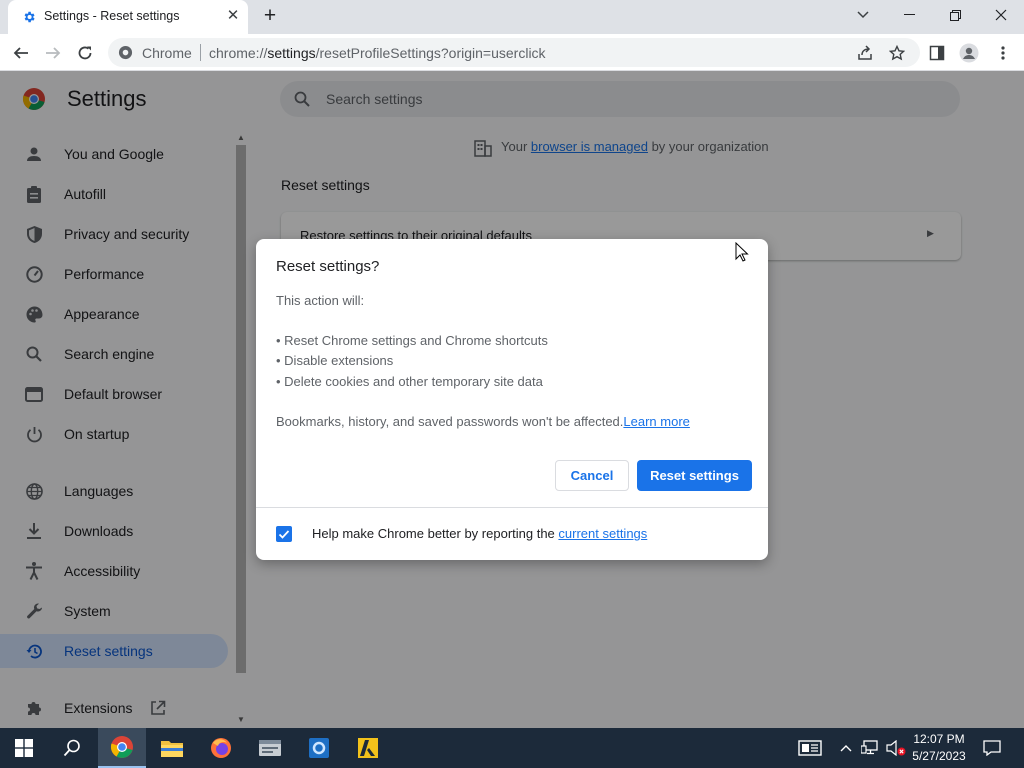 This screenshot has width=1024, height=768. What do you see at coordinates (112, 16) in the screenshot?
I see `tab-title: Settings - Reset settings` at bounding box center [112, 16].